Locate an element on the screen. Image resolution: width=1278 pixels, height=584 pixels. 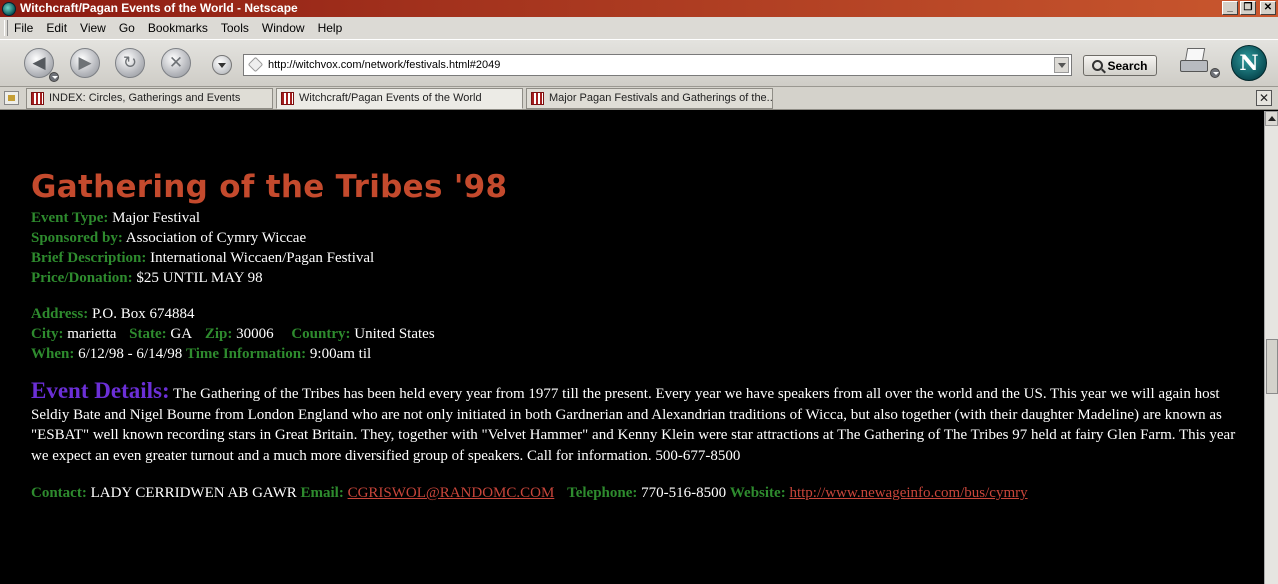
stop-button: ✕ is located at coordinates (176, 63).